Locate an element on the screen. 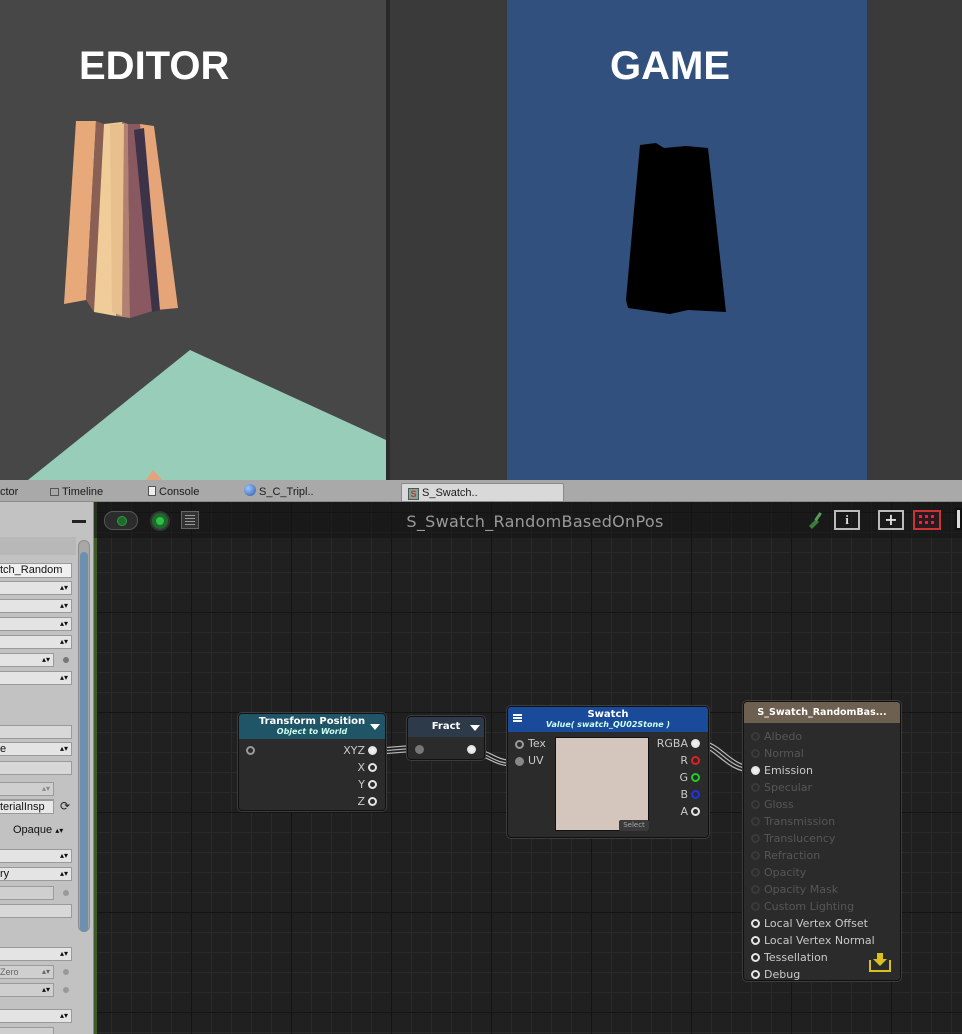  master-input-label: Tessellation is located at coordinates (796, 957).